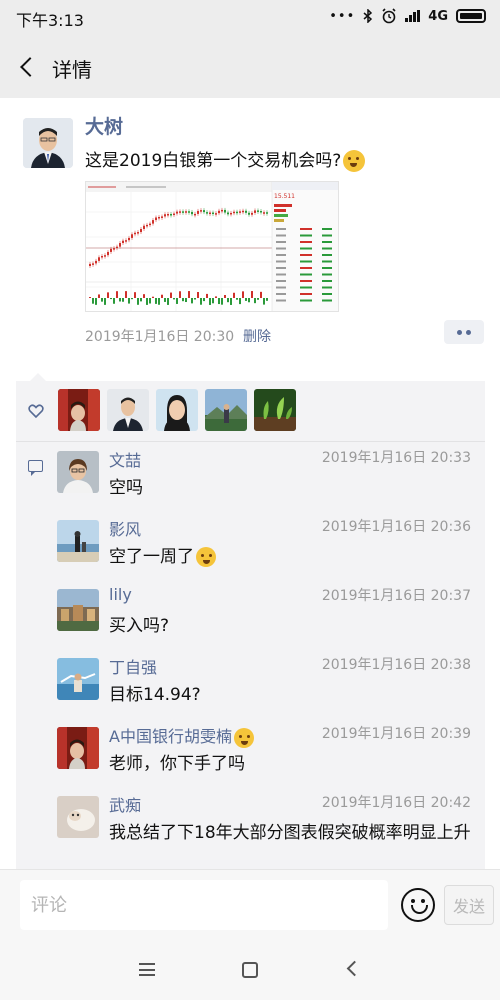  What do you see at coordinates (354, 968) in the screenshot?
I see `back-icon` at bounding box center [354, 968].